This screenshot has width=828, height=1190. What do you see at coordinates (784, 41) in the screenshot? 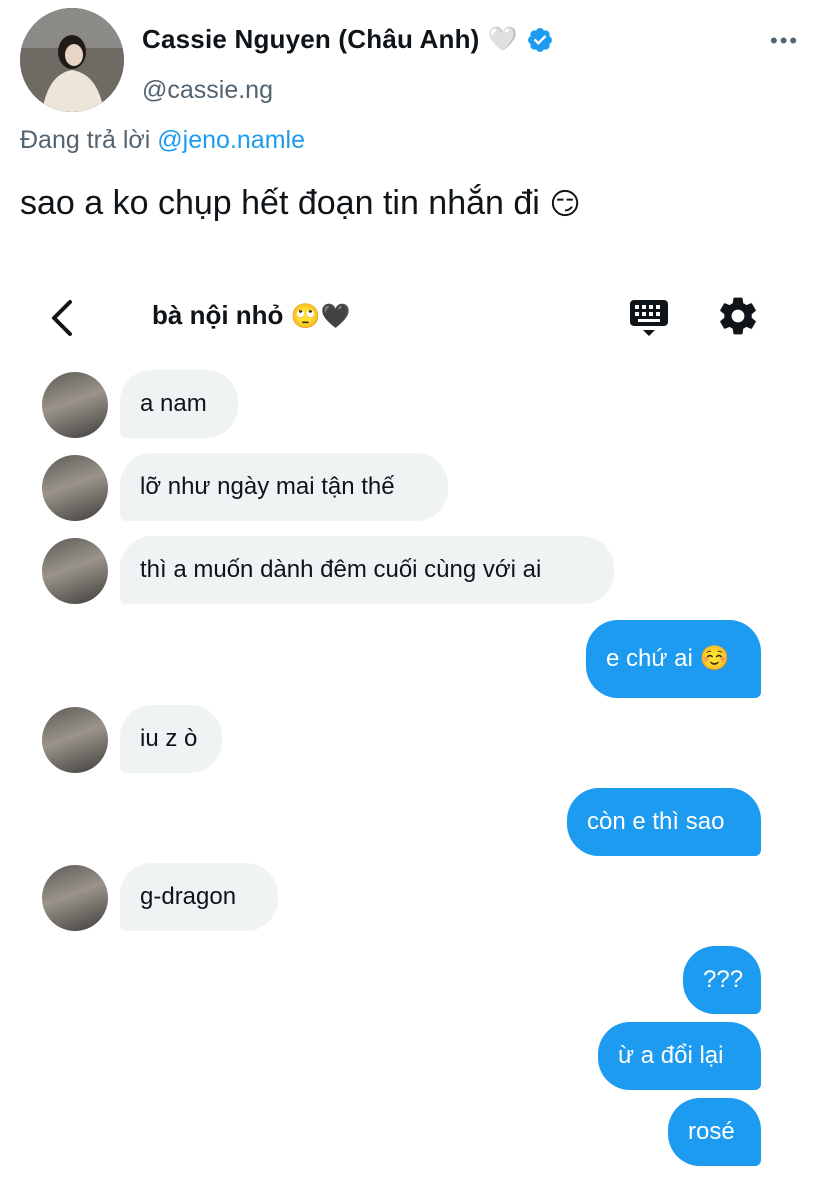
I see `more-options-icon: •••` at bounding box center [784, 41].